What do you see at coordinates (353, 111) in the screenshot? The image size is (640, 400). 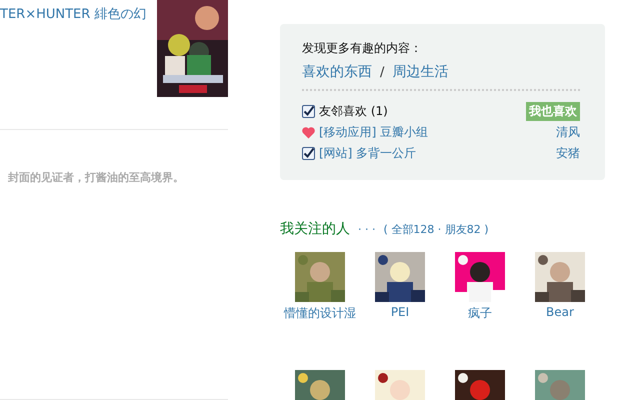 I see `item-label: 友邻喜欢 (1)` at bounding box center [353, 111].